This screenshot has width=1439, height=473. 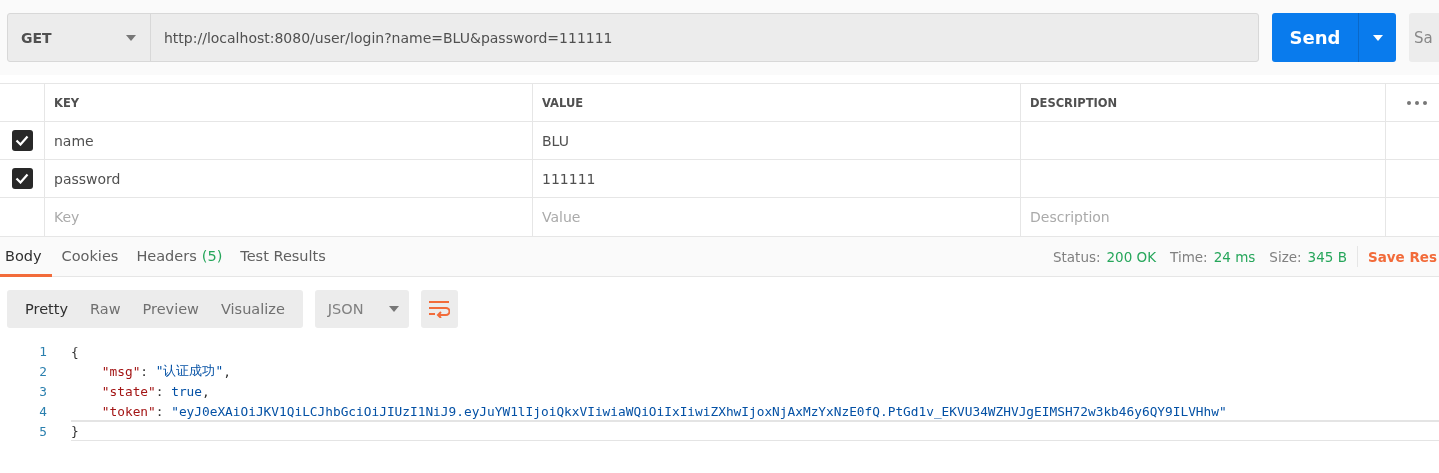 What do you see at coordinates (43, 371) in the screenshot?
I see `line-number: 2` at bounding box center [43, 371].